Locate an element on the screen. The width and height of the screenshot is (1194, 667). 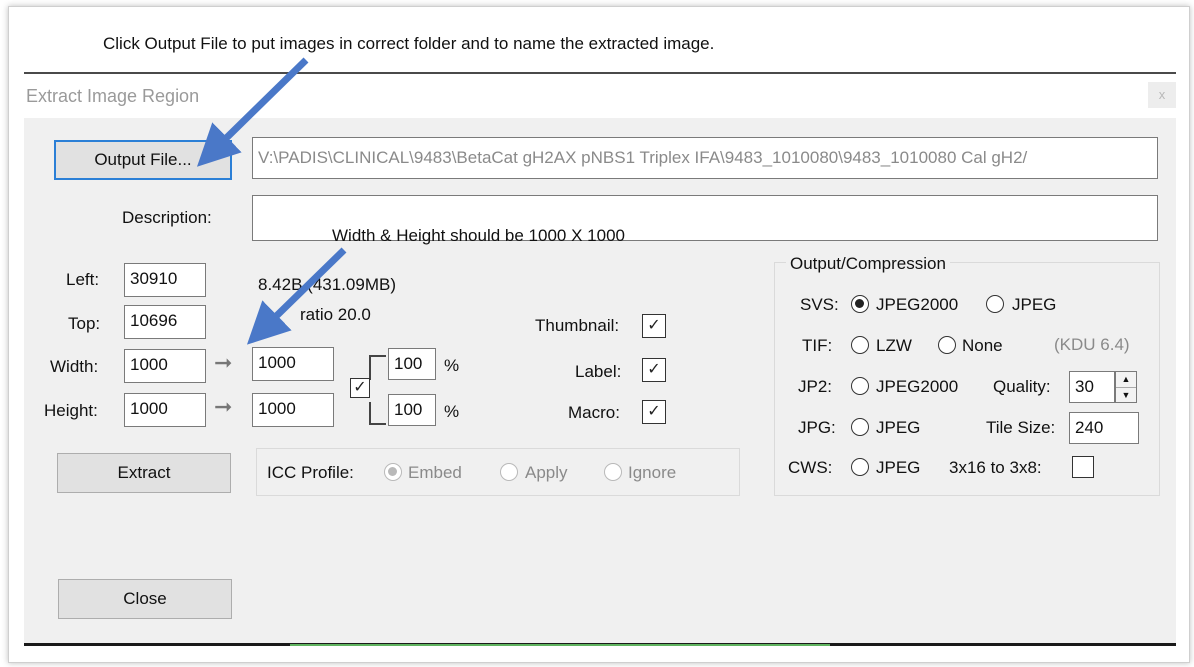
window-title: Extract Image Region is located at coordinates (113, 96).